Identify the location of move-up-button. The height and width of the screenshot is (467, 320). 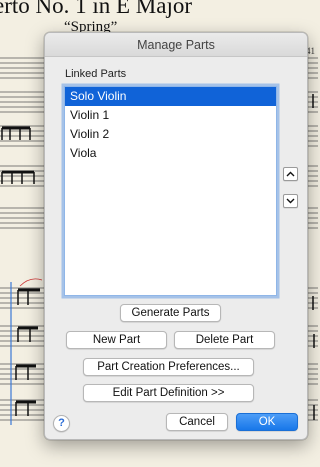
(290, 174).